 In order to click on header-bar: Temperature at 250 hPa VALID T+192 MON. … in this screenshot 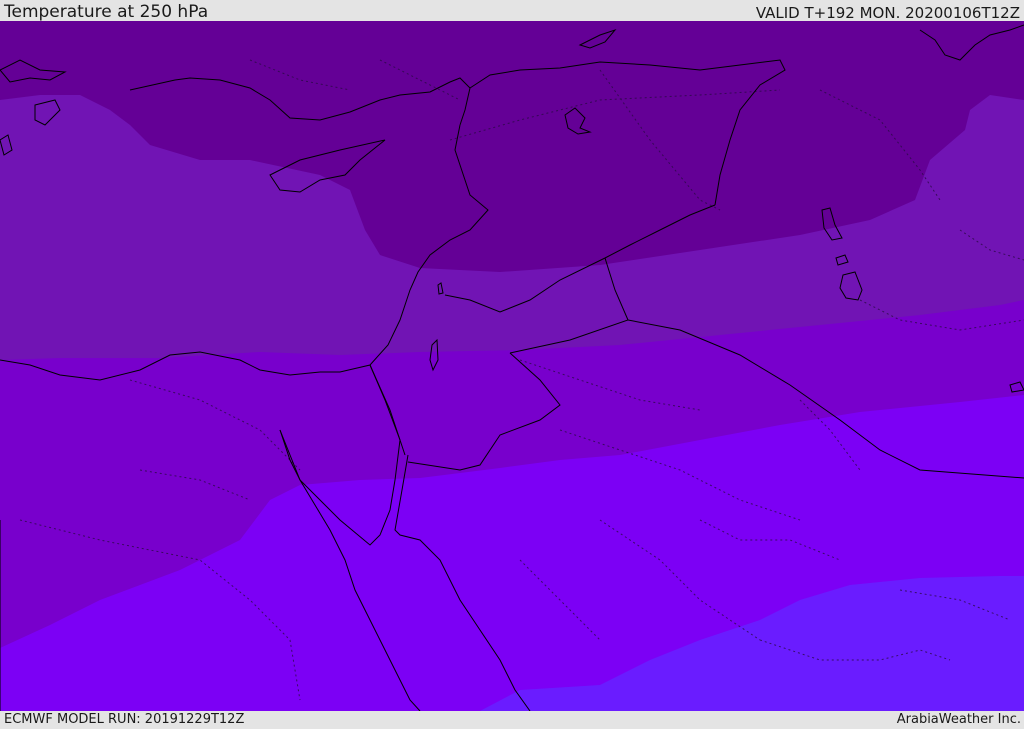, I will do `click(512, 11)`.